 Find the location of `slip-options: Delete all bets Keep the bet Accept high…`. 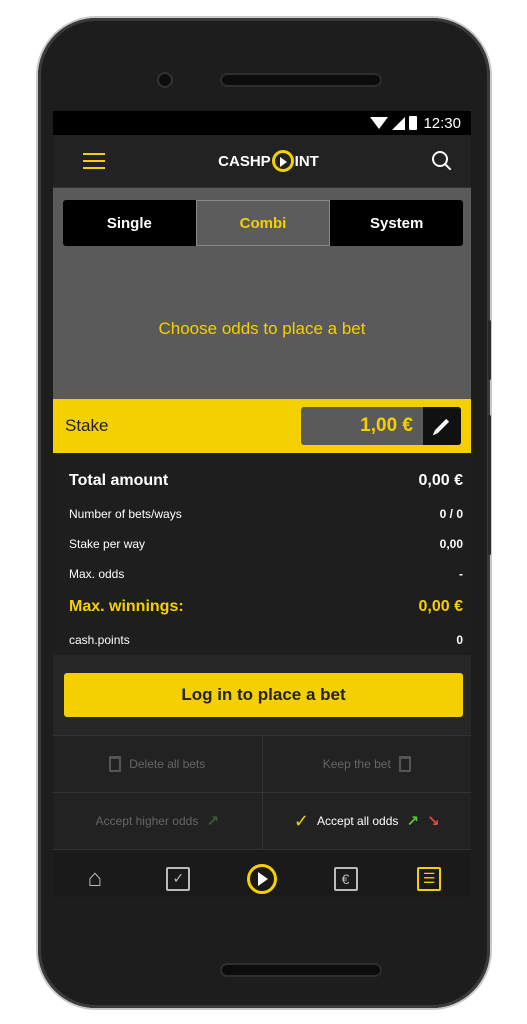

slip-options: Delete all bets Keep the bet Accept high… is located at coordinates (262, 792).